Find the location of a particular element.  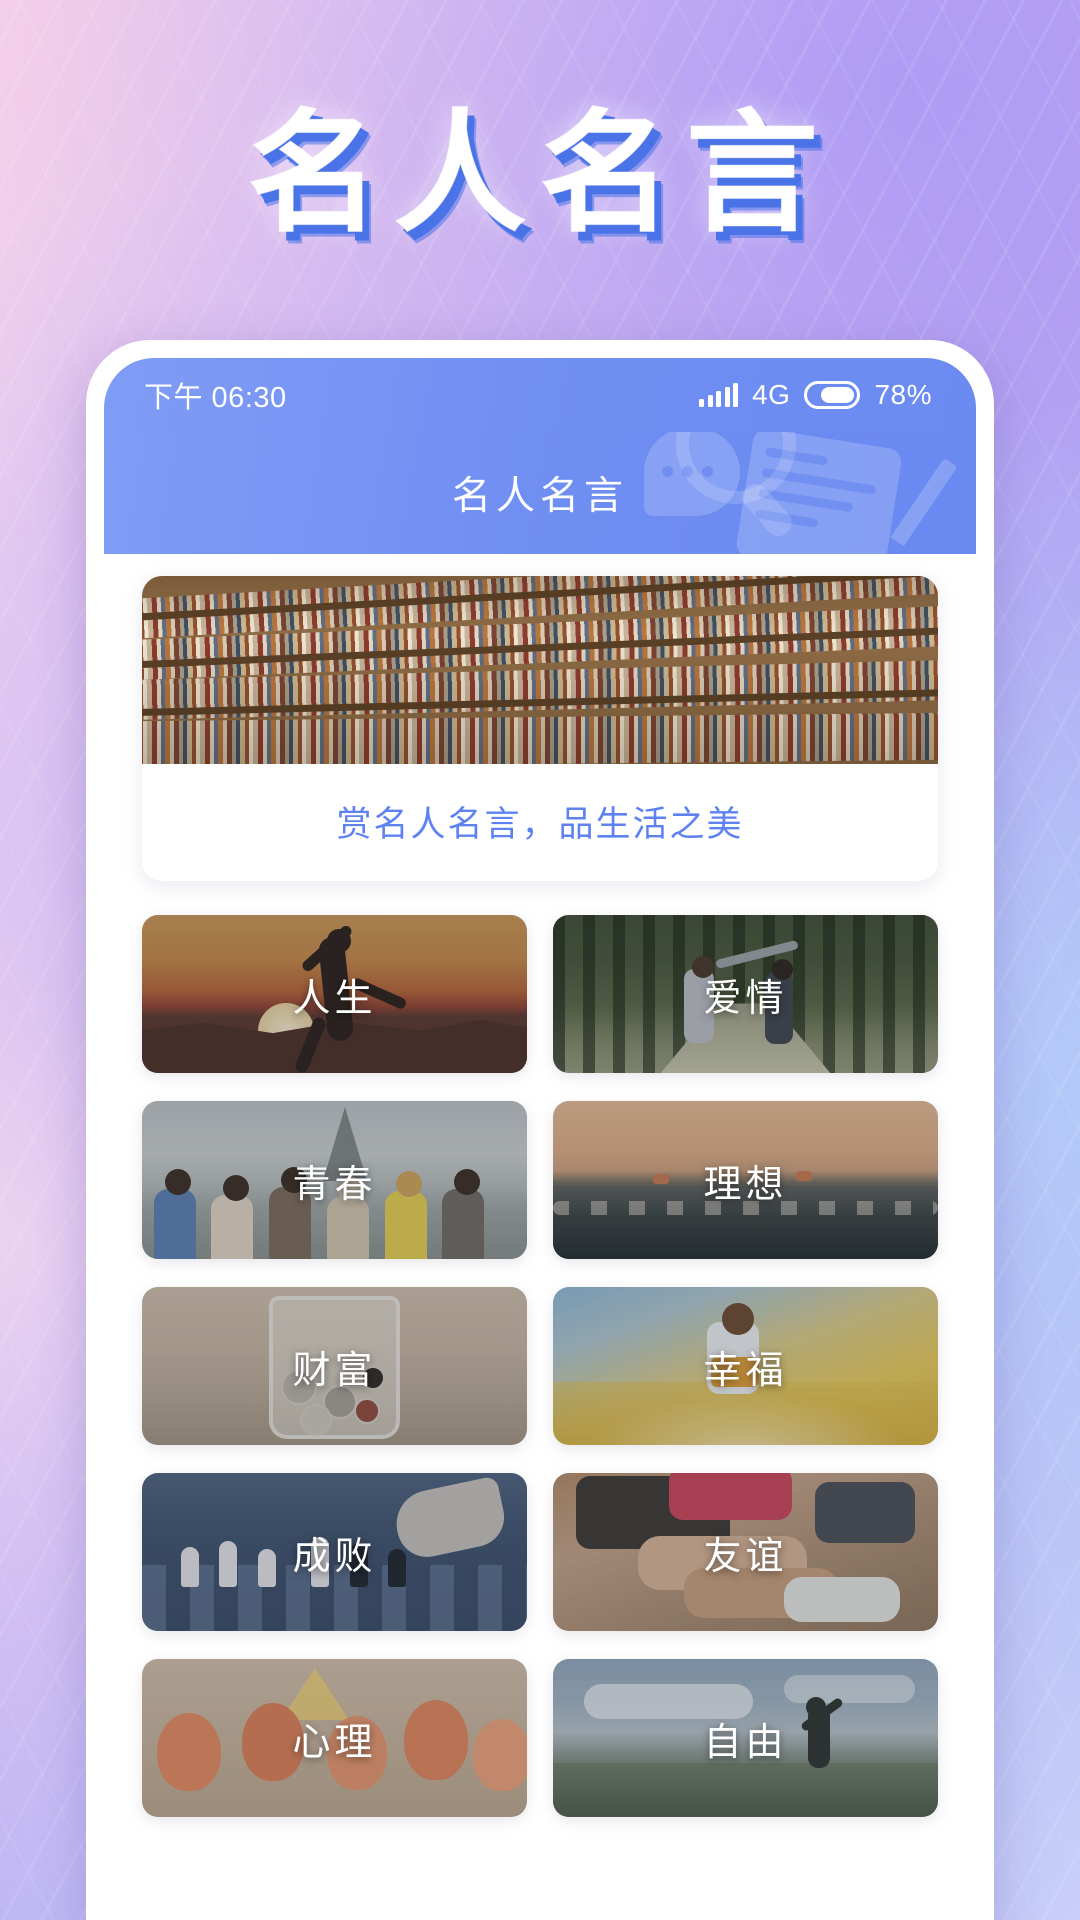

category-tile-label: 心理 is located at coordinates (334, 1742).